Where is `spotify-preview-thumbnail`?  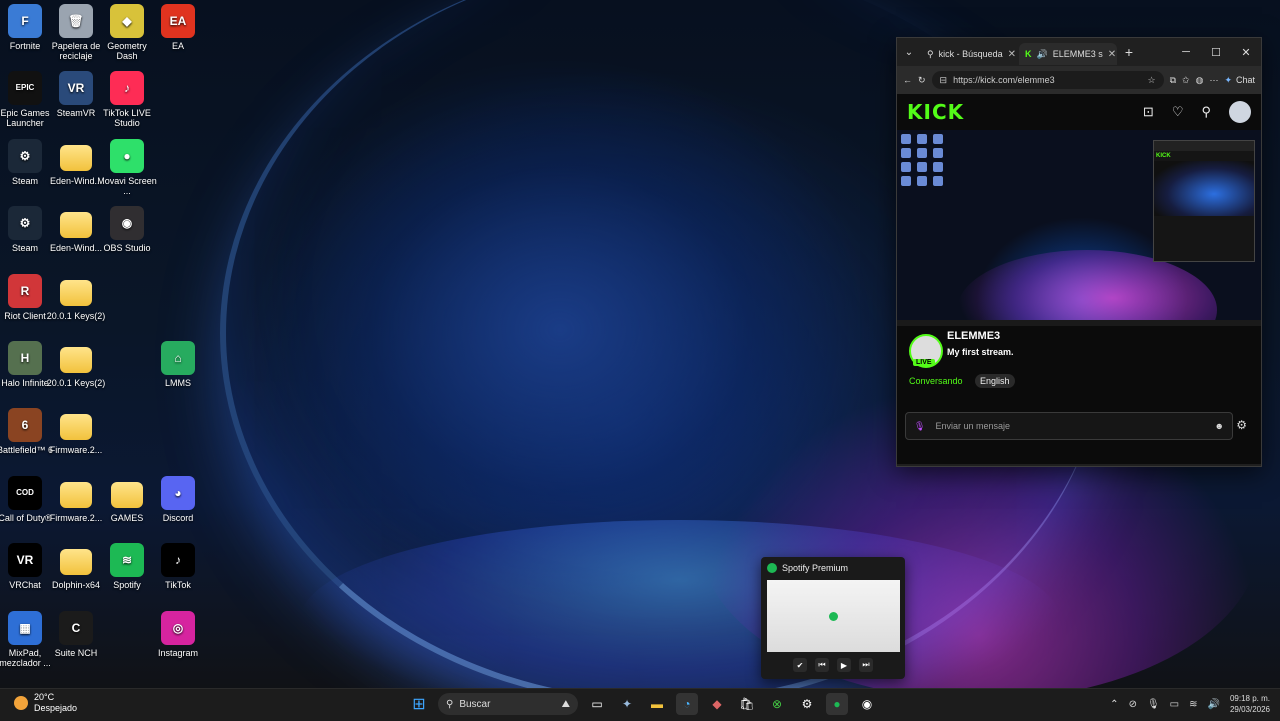 spotify-preview-thumbnail is located at coordinates (833, 616).